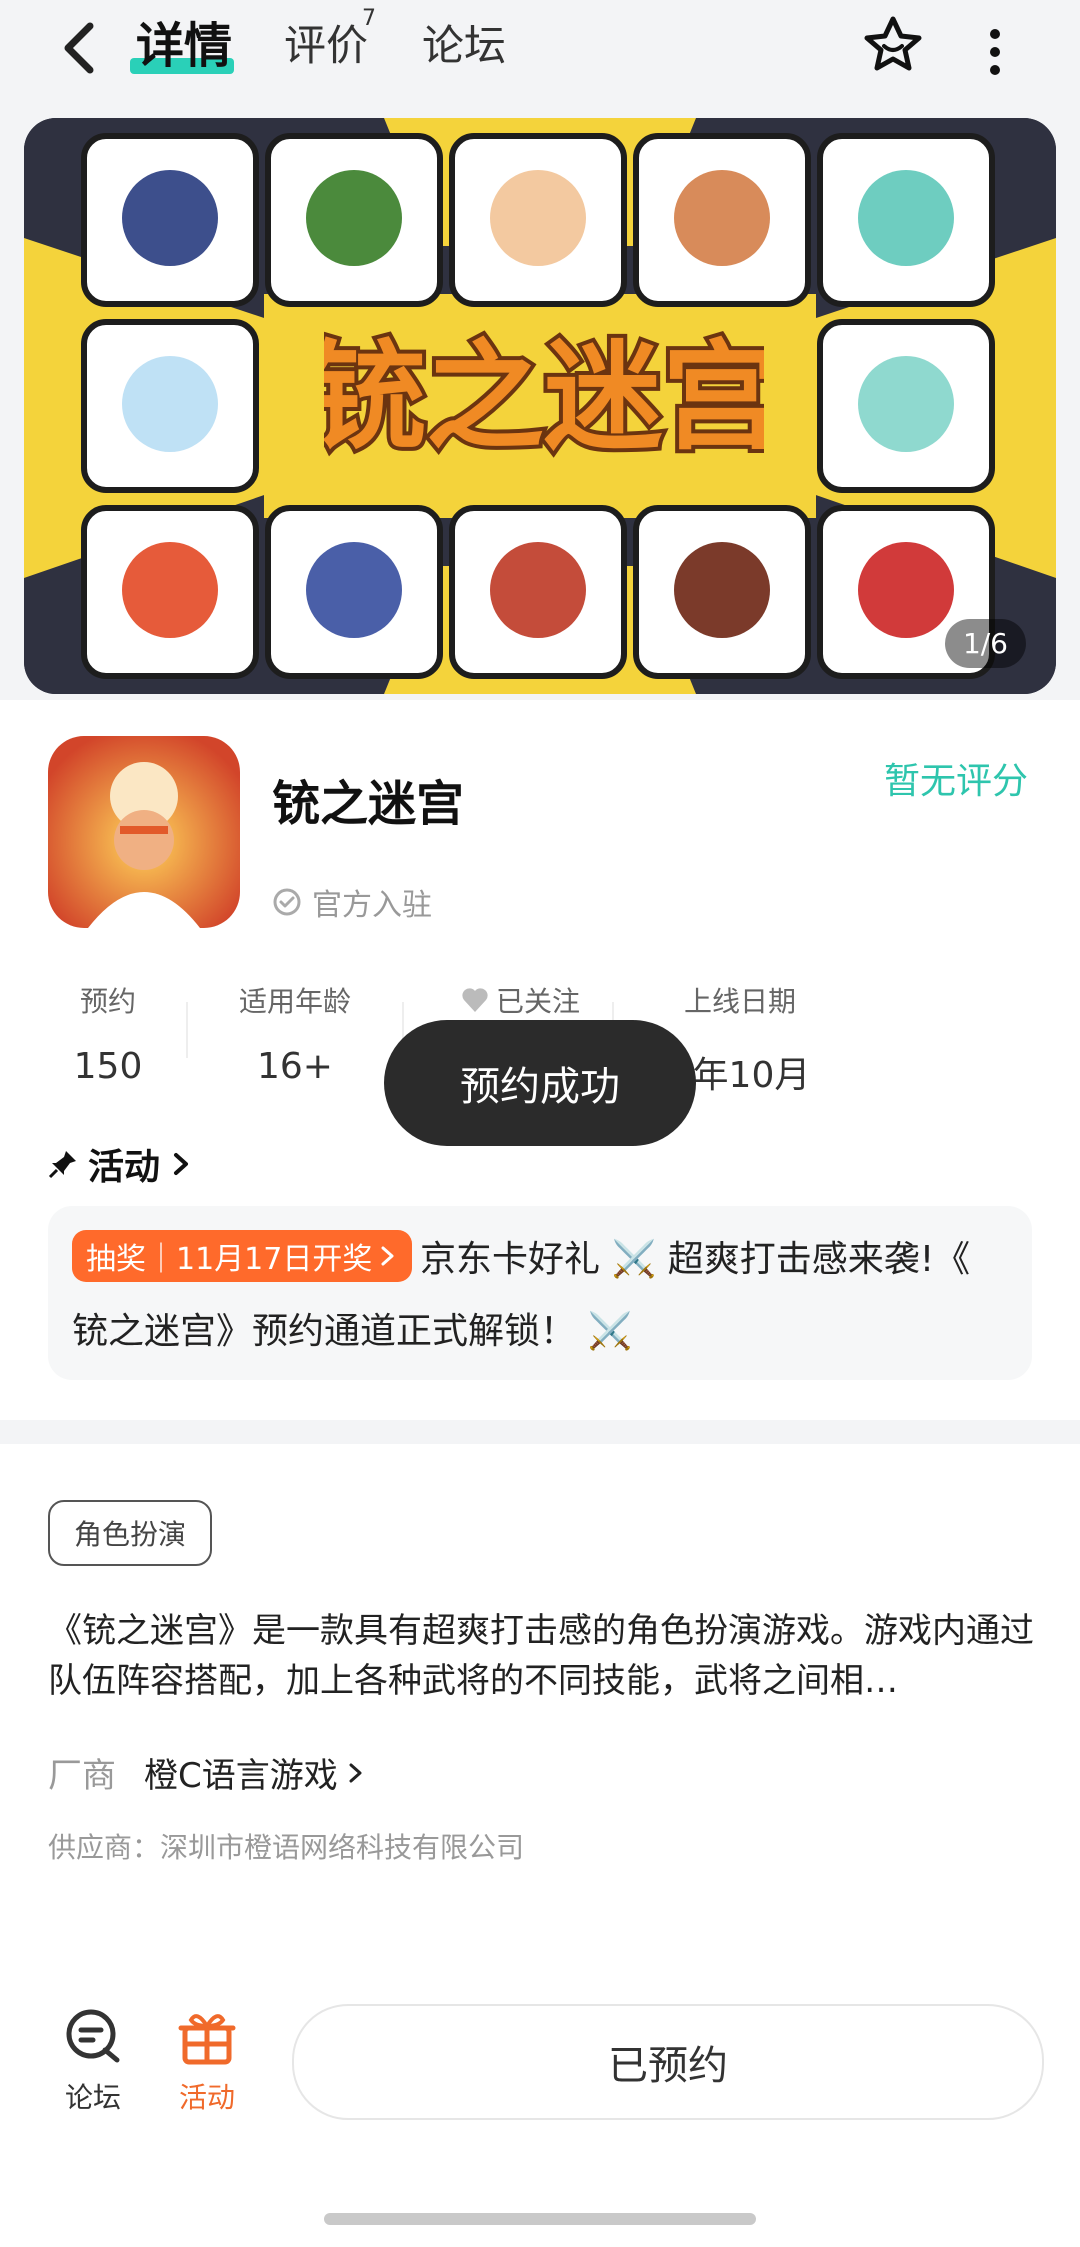 This screenshot has height=2247, width=1080. Describe the element at coordinates (184, 46) in the screenshot. I see `tab-details: 详情` at that location.